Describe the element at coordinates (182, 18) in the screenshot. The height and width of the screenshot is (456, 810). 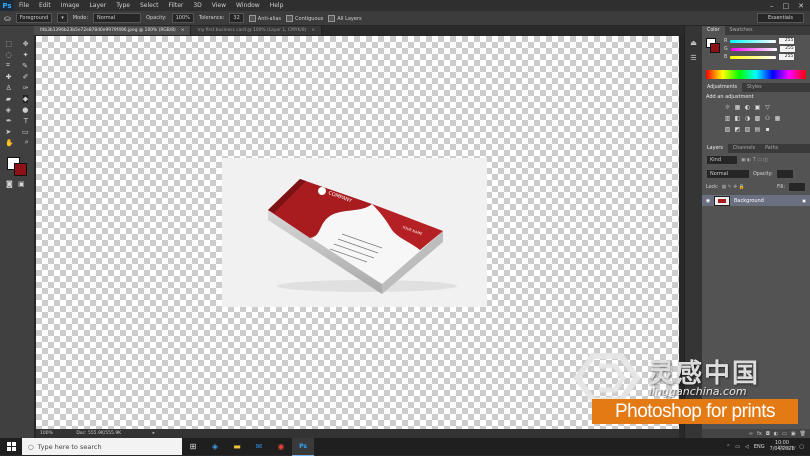
I see `opacity-input: 100%` at that location.